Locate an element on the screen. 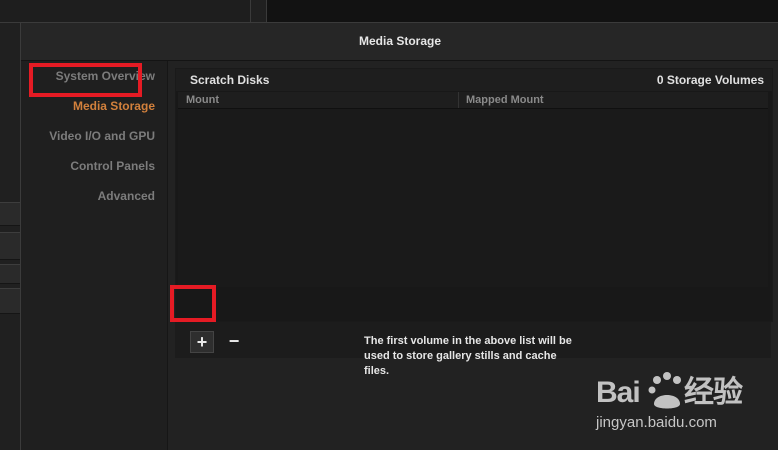 This screenshot has width=778, height=450. svg-text: Bai is located at coordinates (618, 392).